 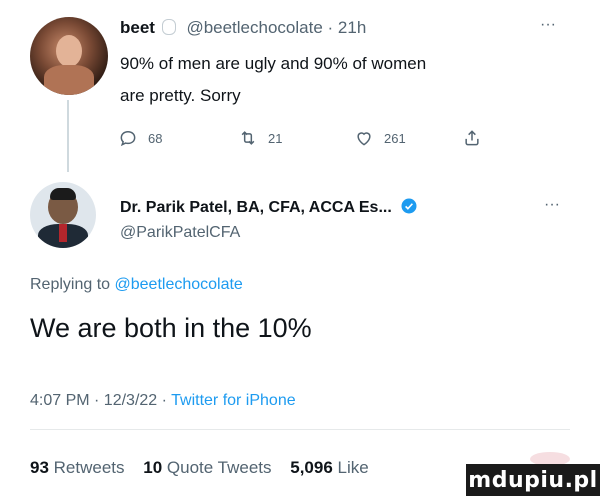 I want to click on user-handle: @ParikPatelCFA, so click(x=180, y=233).